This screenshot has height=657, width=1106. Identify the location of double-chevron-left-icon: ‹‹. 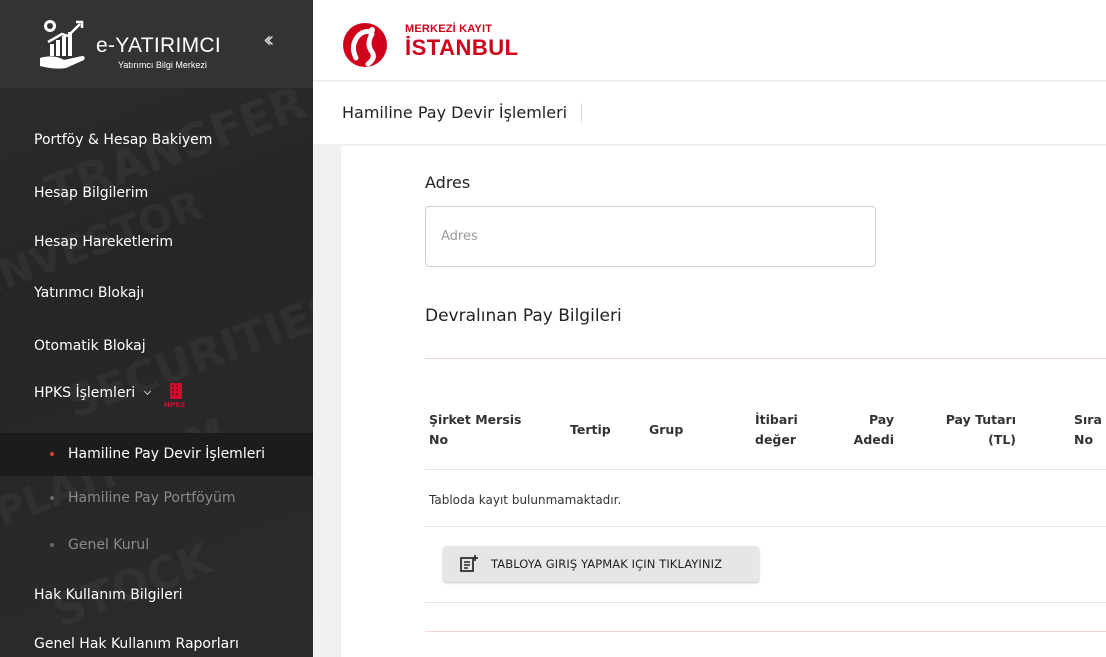
(268, 40).